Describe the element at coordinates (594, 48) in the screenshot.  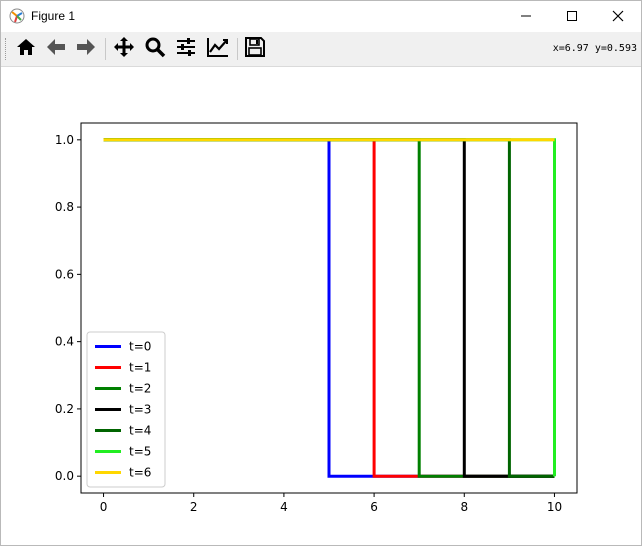
I see `cursor-coordinates: x=6.97 y=0.593` at that location.